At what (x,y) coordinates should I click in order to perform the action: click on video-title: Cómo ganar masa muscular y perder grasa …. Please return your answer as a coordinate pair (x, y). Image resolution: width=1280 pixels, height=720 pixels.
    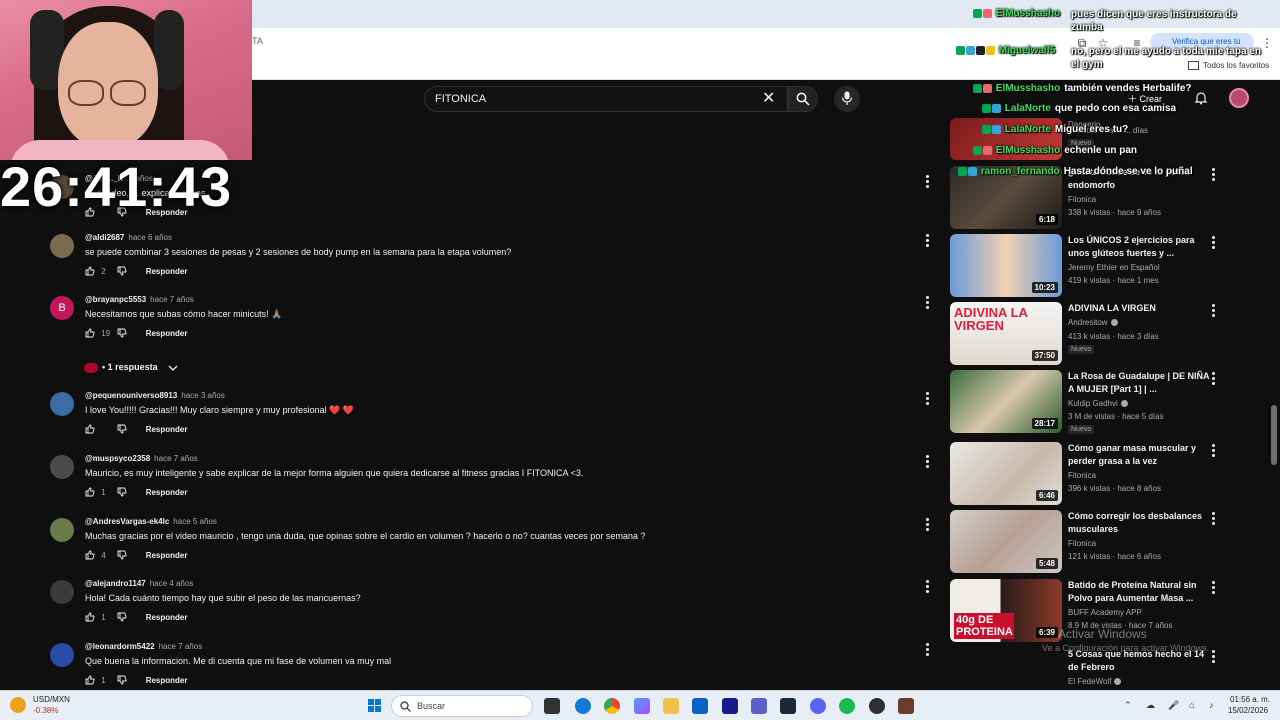
    Looking at the image, I should click on (1140, 455).